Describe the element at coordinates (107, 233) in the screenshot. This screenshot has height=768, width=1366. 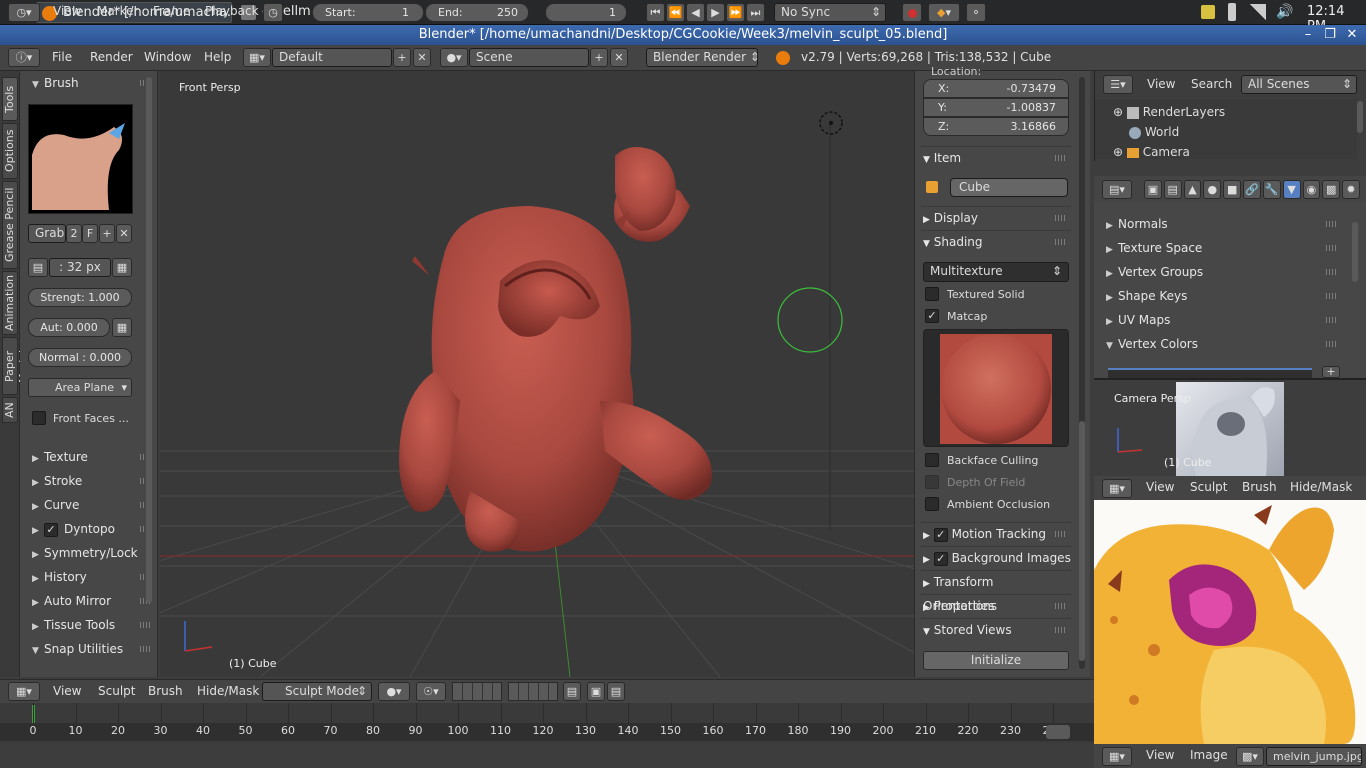
I see `add-brush-icon: +` at that location.